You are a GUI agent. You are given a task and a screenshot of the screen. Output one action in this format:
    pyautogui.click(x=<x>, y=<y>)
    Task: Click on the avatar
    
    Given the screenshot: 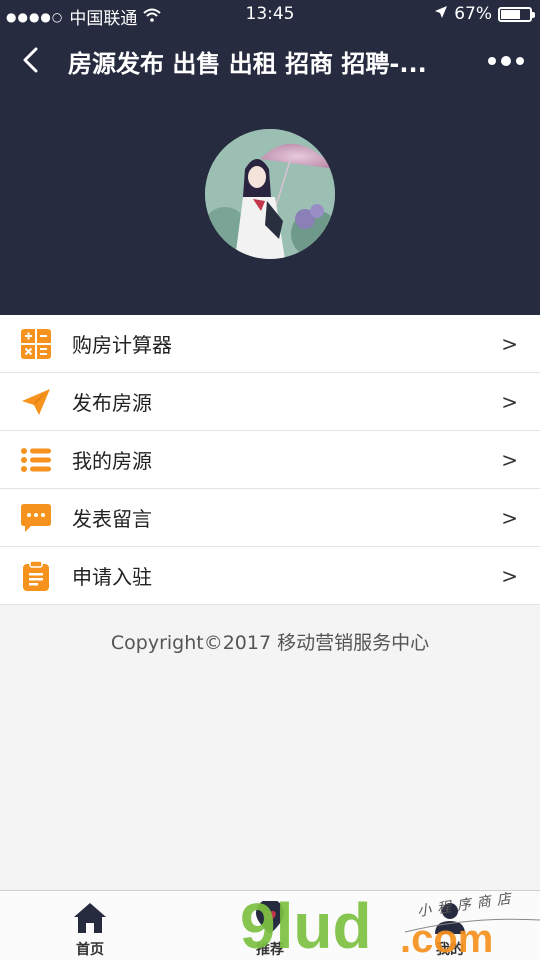 What is the action you would take?
    pyautogui.click(x=270, y=194)
    